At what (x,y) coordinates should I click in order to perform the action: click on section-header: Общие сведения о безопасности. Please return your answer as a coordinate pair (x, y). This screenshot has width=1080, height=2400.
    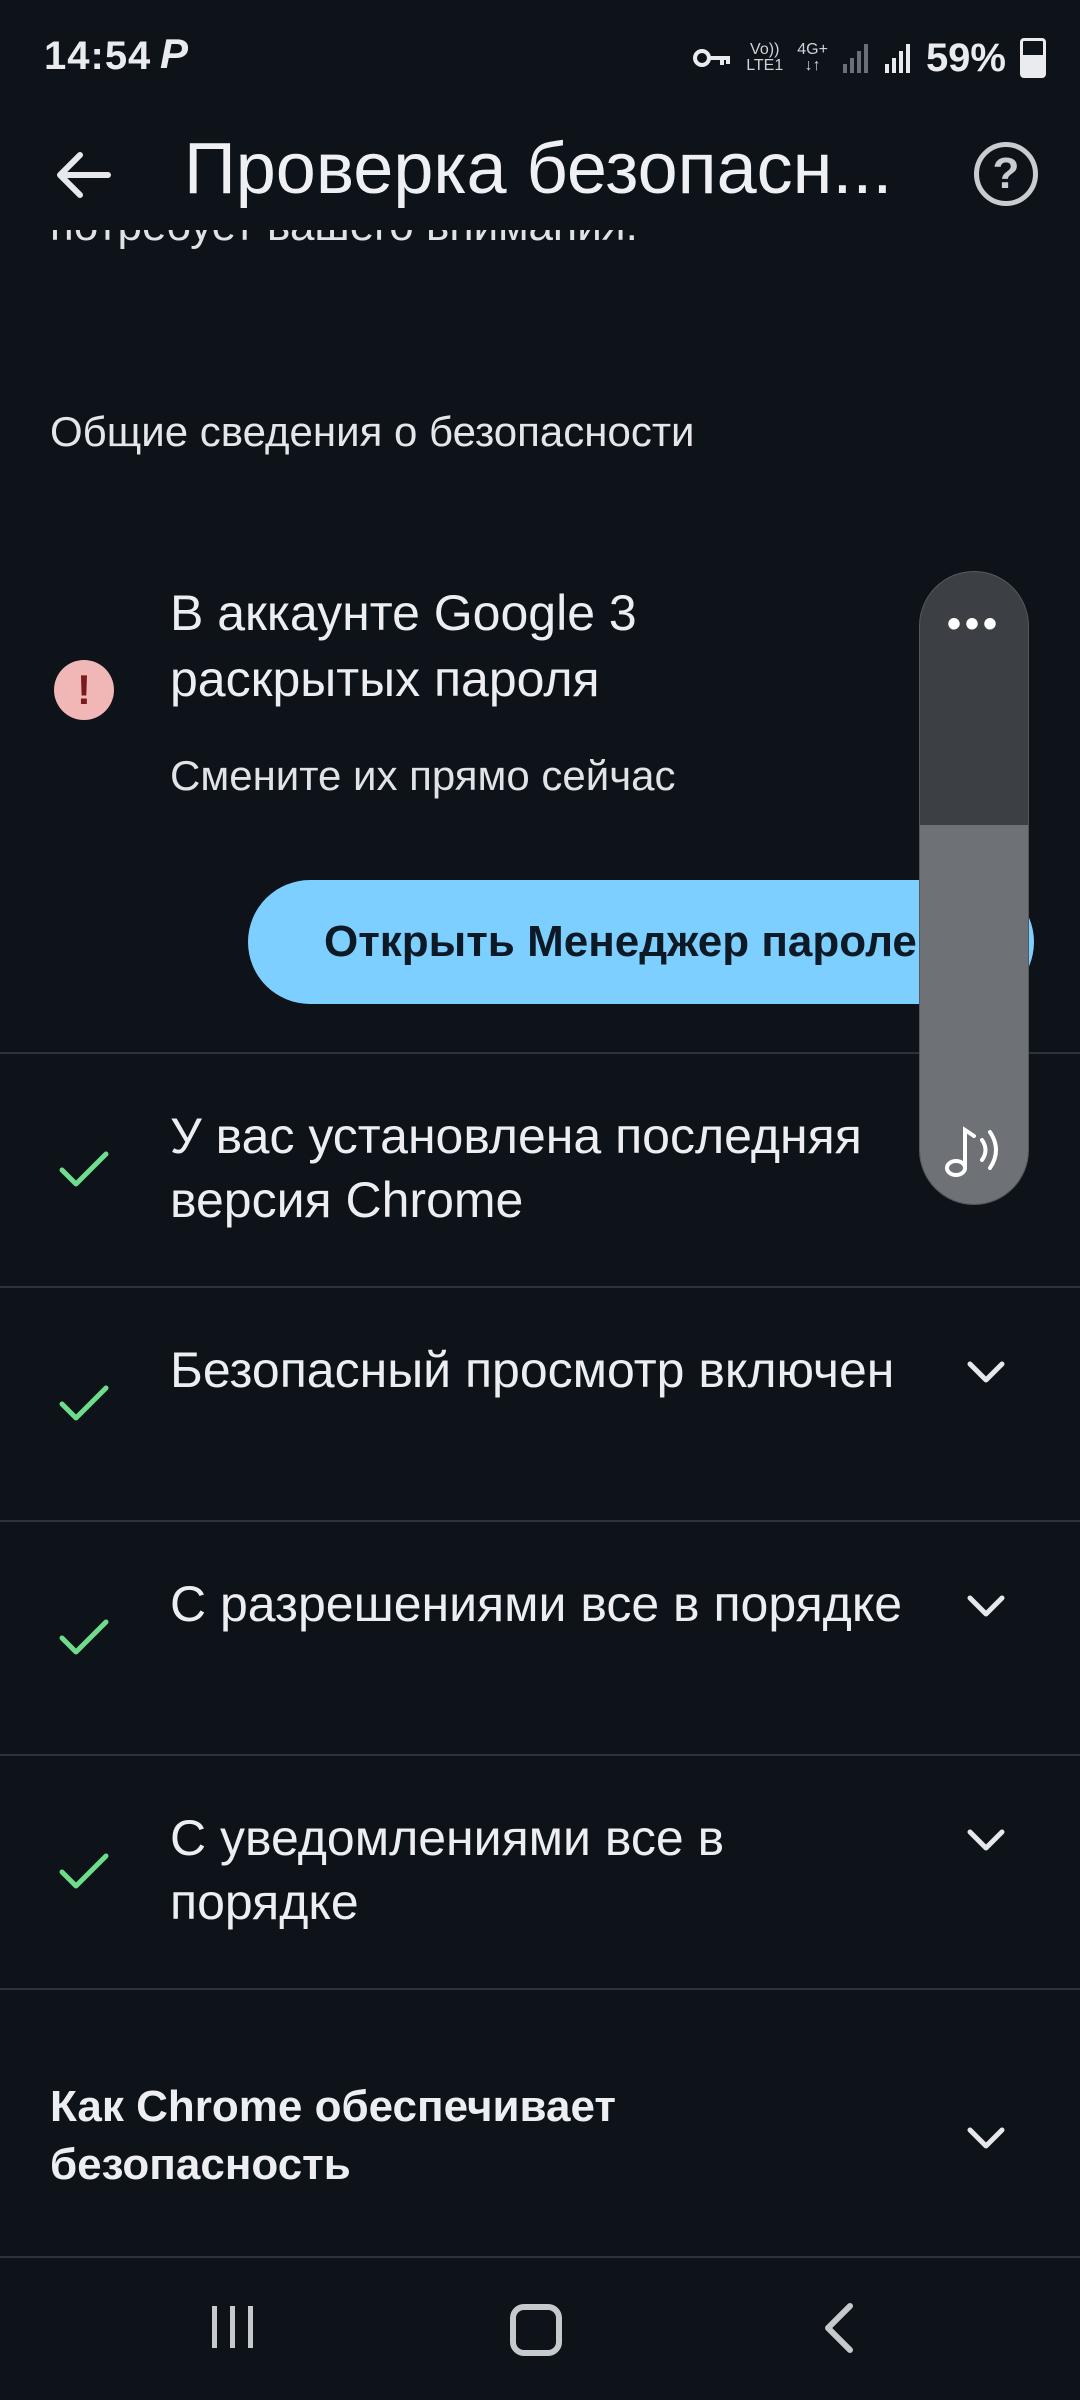
    Looking at the image, I should click on (372, 431).